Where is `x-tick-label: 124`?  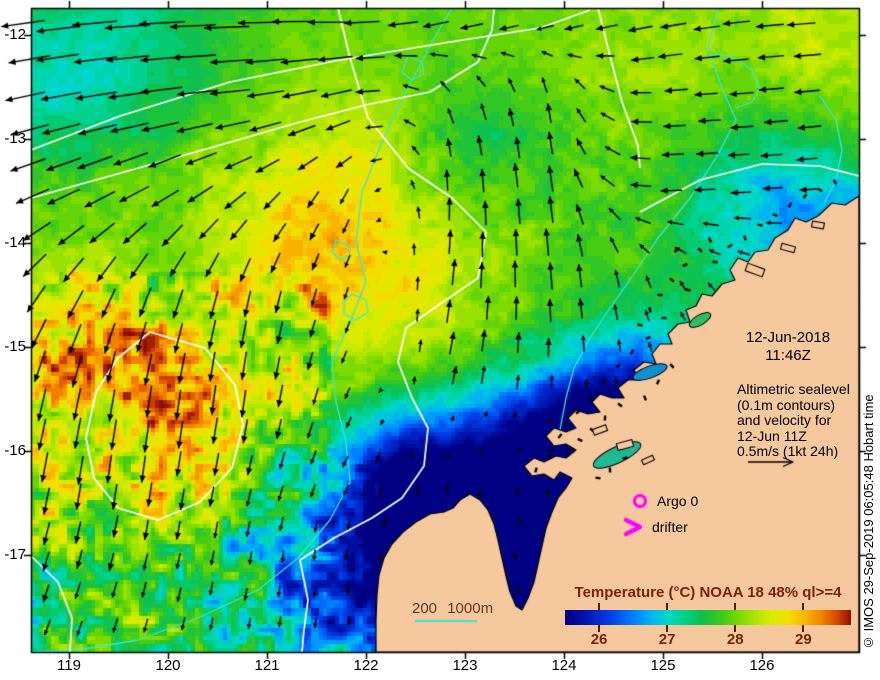 x-tick-label: 124 is located at coordinates (564, 665).